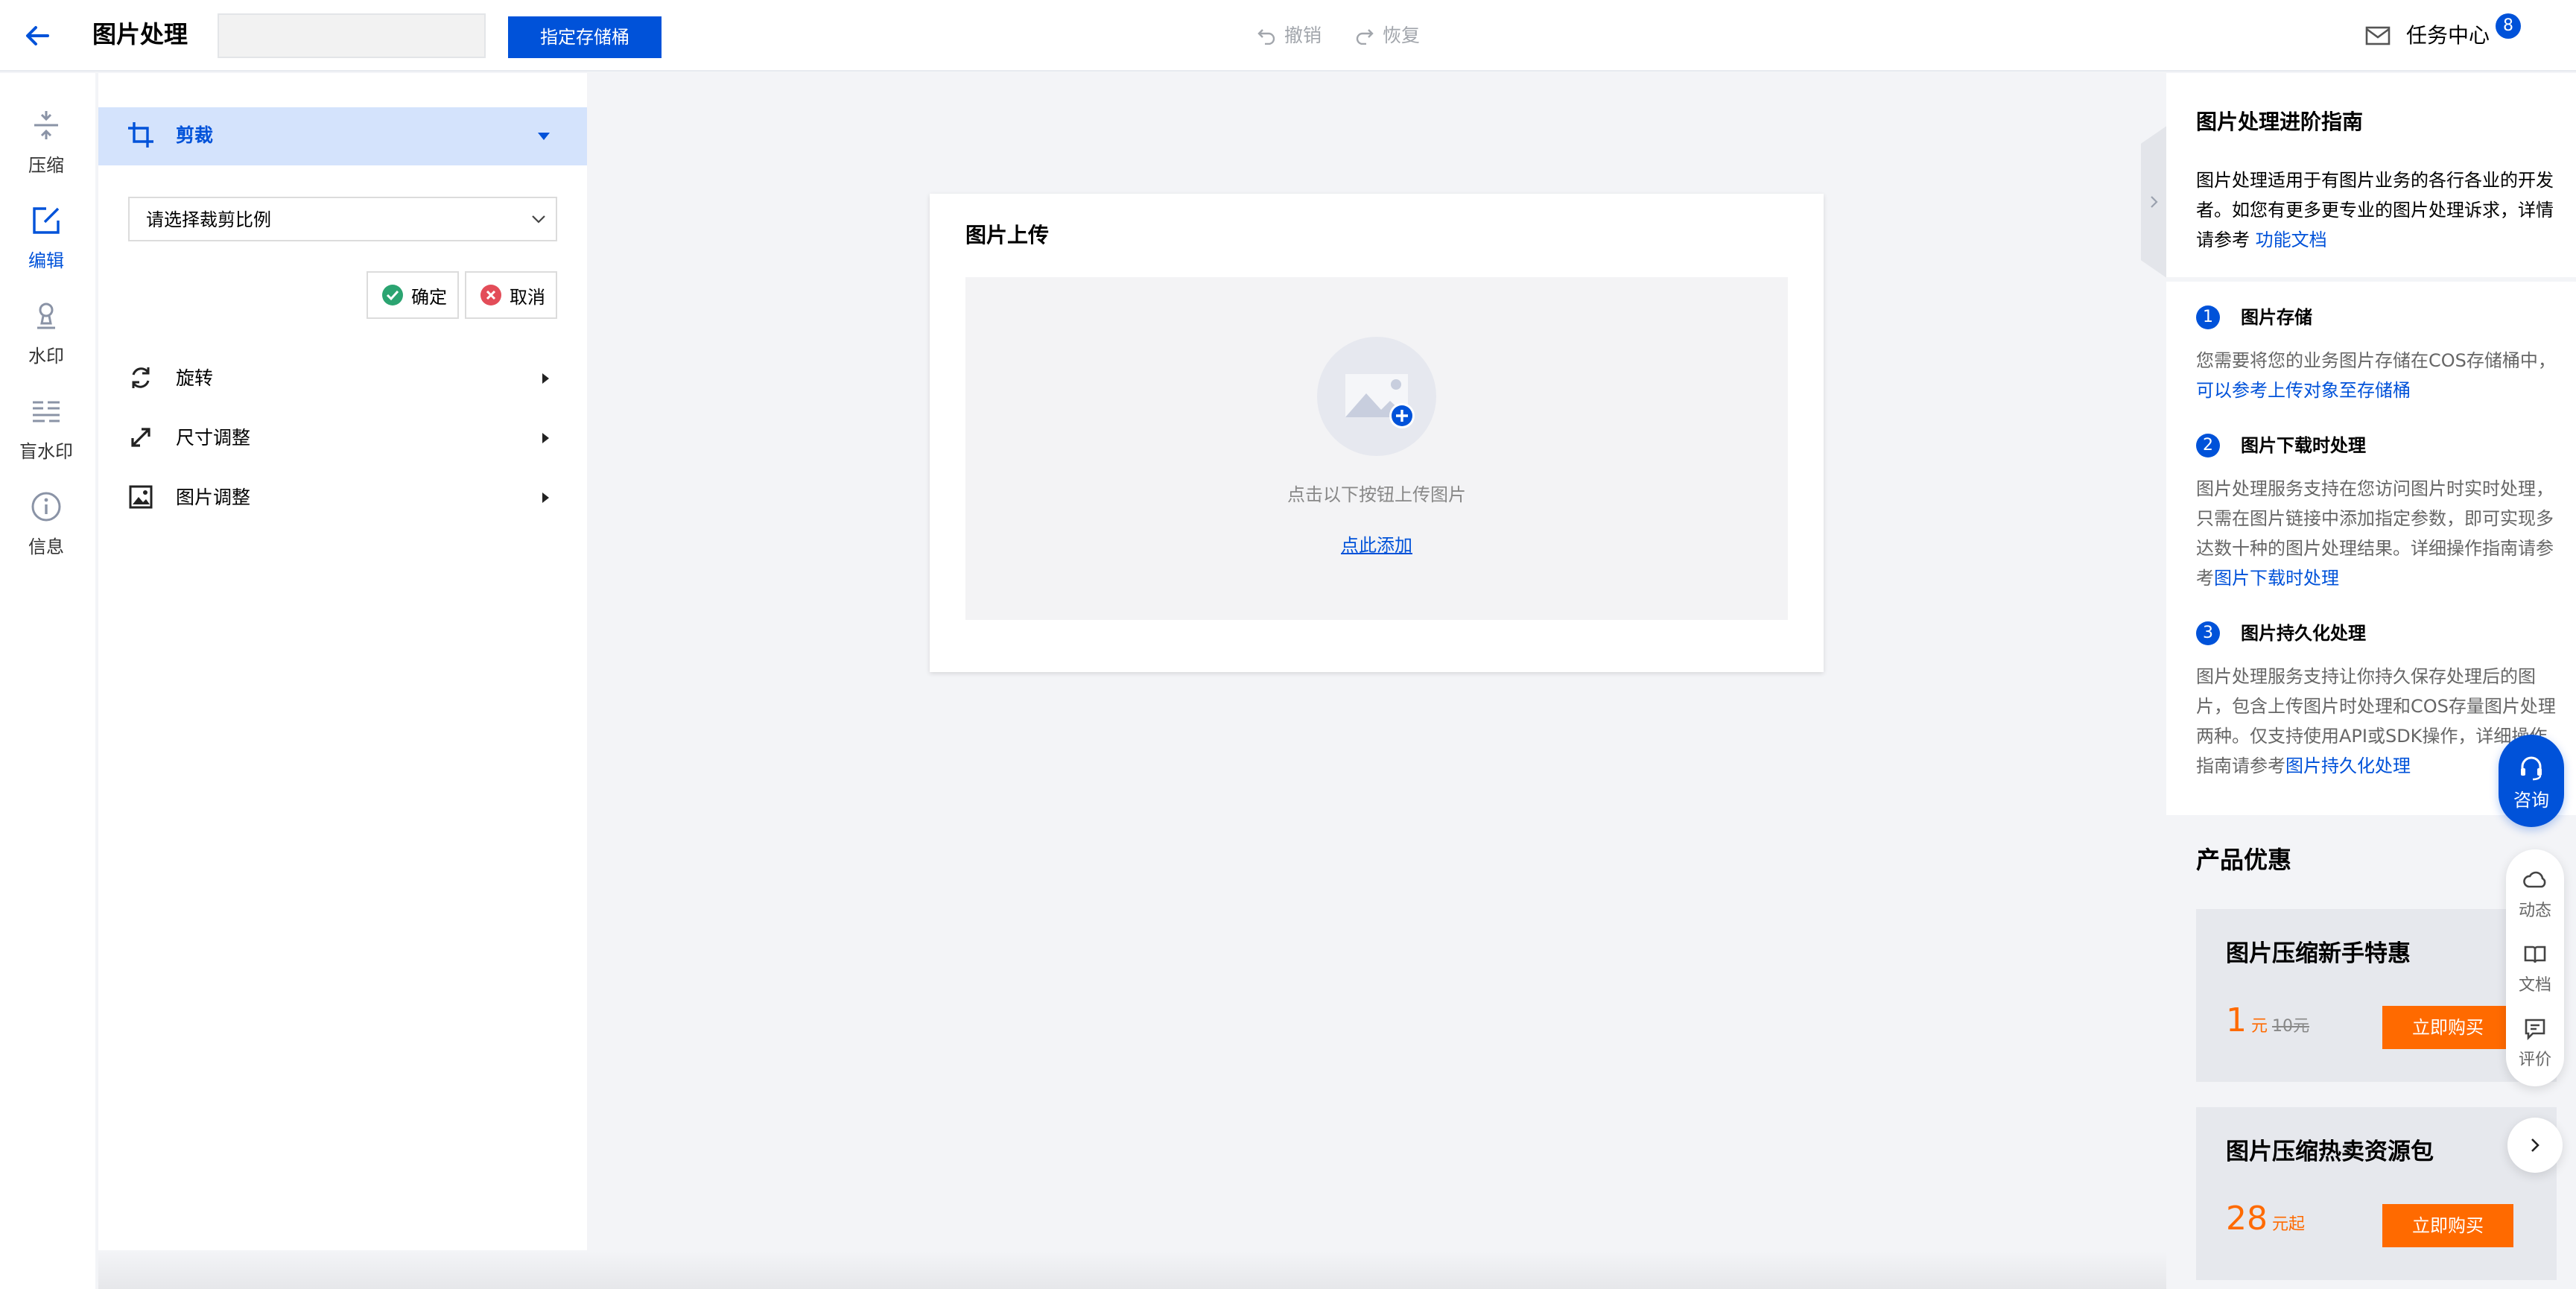 The height and width of the screenshot is (1289, 2576). I want to click on step-body: 您需要将您的业务图片存储在COS存储桶中，, so click(2376, 360).